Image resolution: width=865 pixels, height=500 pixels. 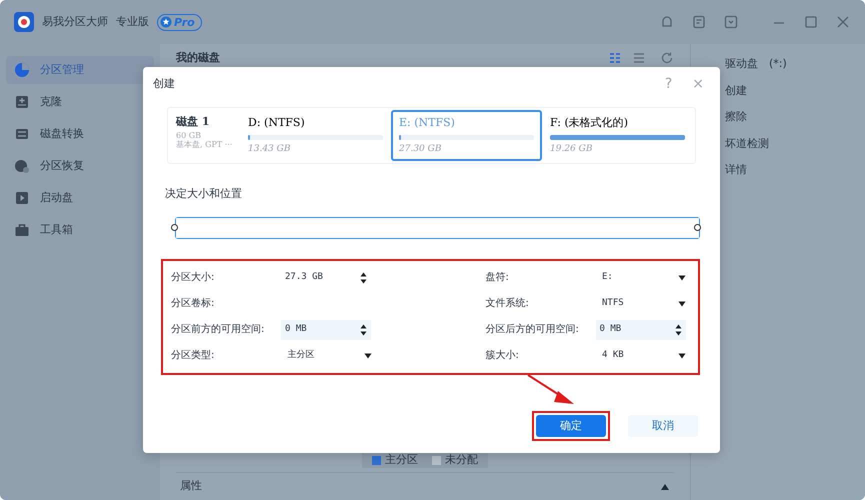 I want to click on clone-icon, so click(x=22, y=102).